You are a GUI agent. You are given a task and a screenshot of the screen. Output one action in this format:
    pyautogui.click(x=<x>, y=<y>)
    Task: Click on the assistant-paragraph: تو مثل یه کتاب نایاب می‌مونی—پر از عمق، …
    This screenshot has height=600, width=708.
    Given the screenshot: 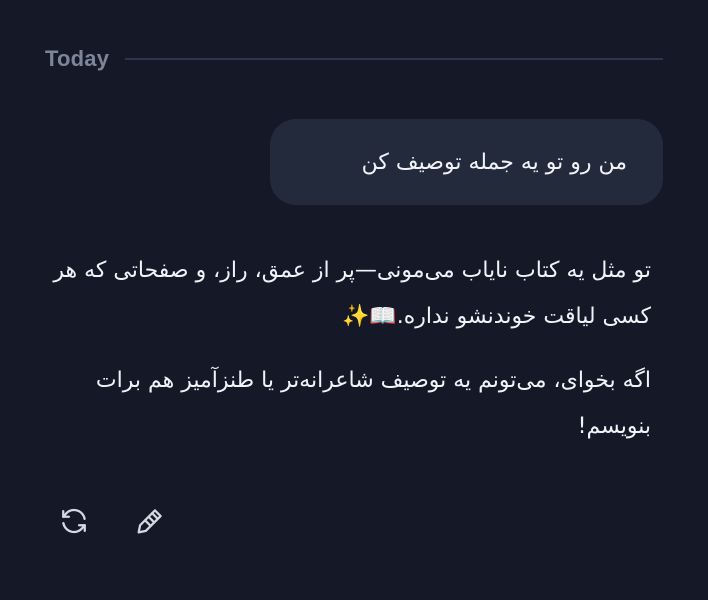 What is the action you would take?
    pyautogui.click(x=352, y=293)
    